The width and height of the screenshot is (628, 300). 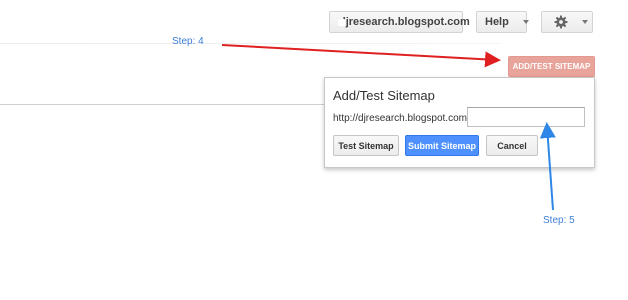 I want to click on step-4-arrow, so click(x=361, y=56).